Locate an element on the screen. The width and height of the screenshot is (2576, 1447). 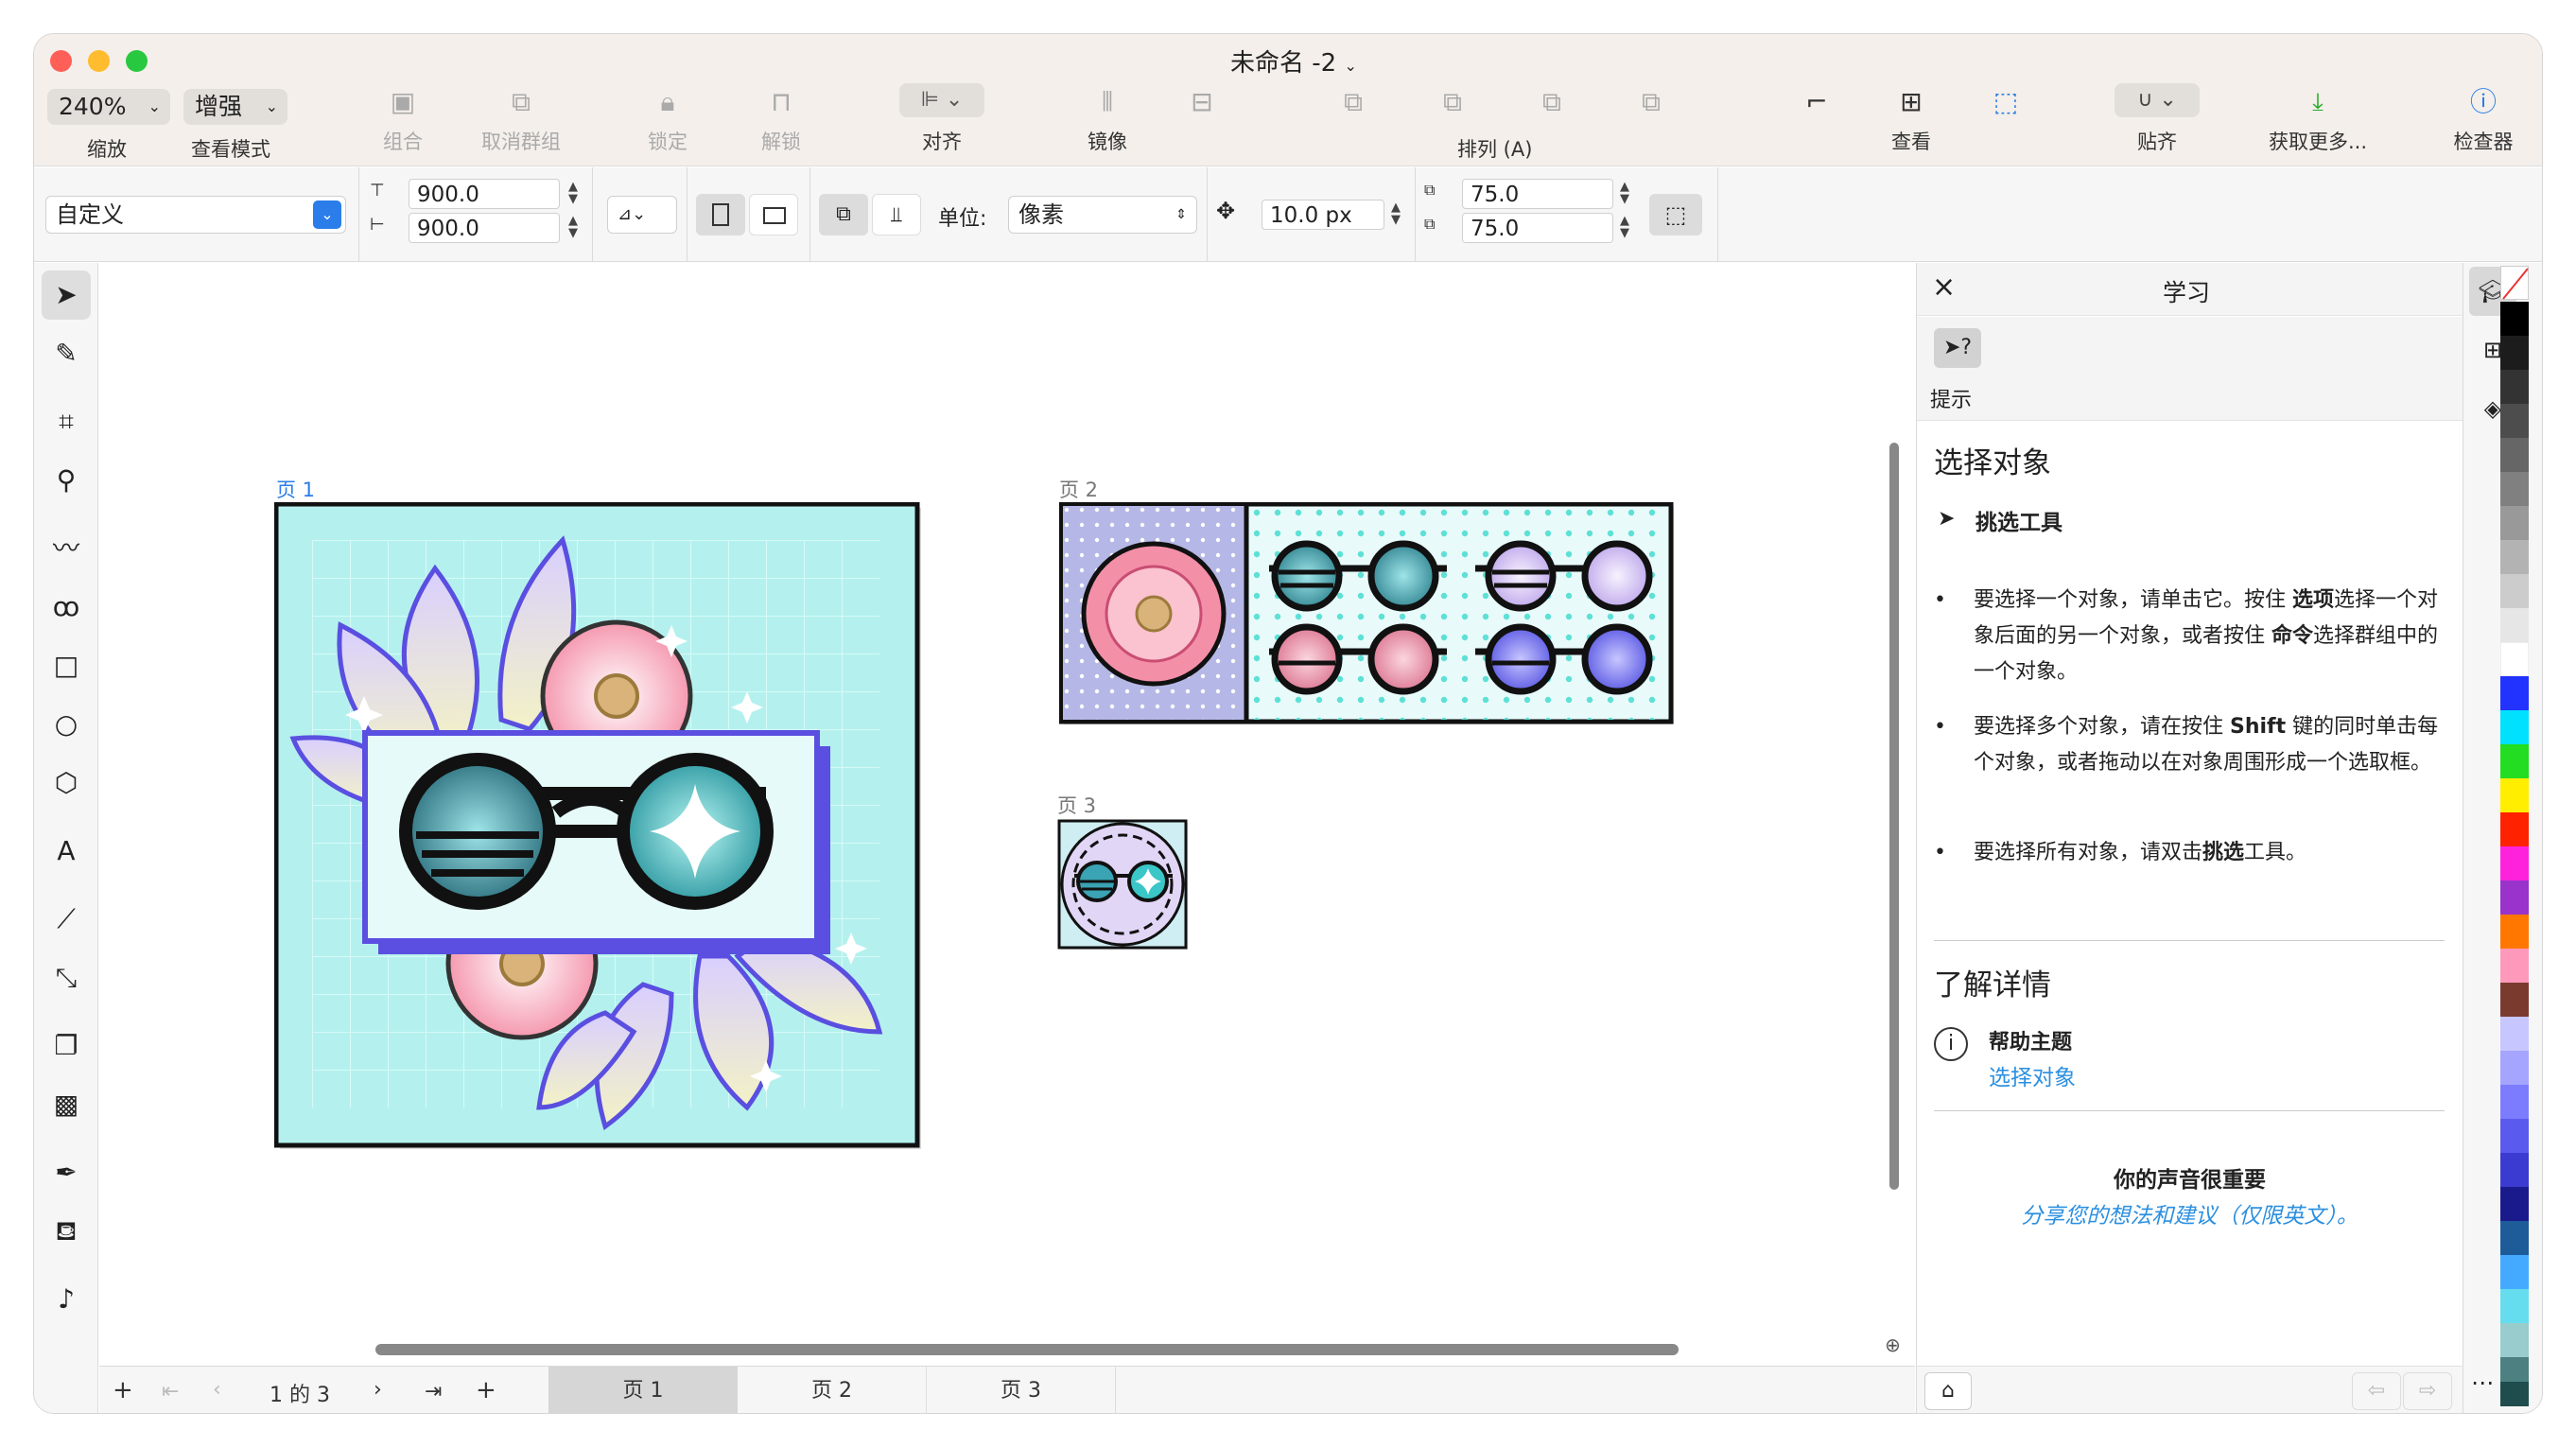
first-page-icon: ⇤ is located at coordinates (170, 1391).